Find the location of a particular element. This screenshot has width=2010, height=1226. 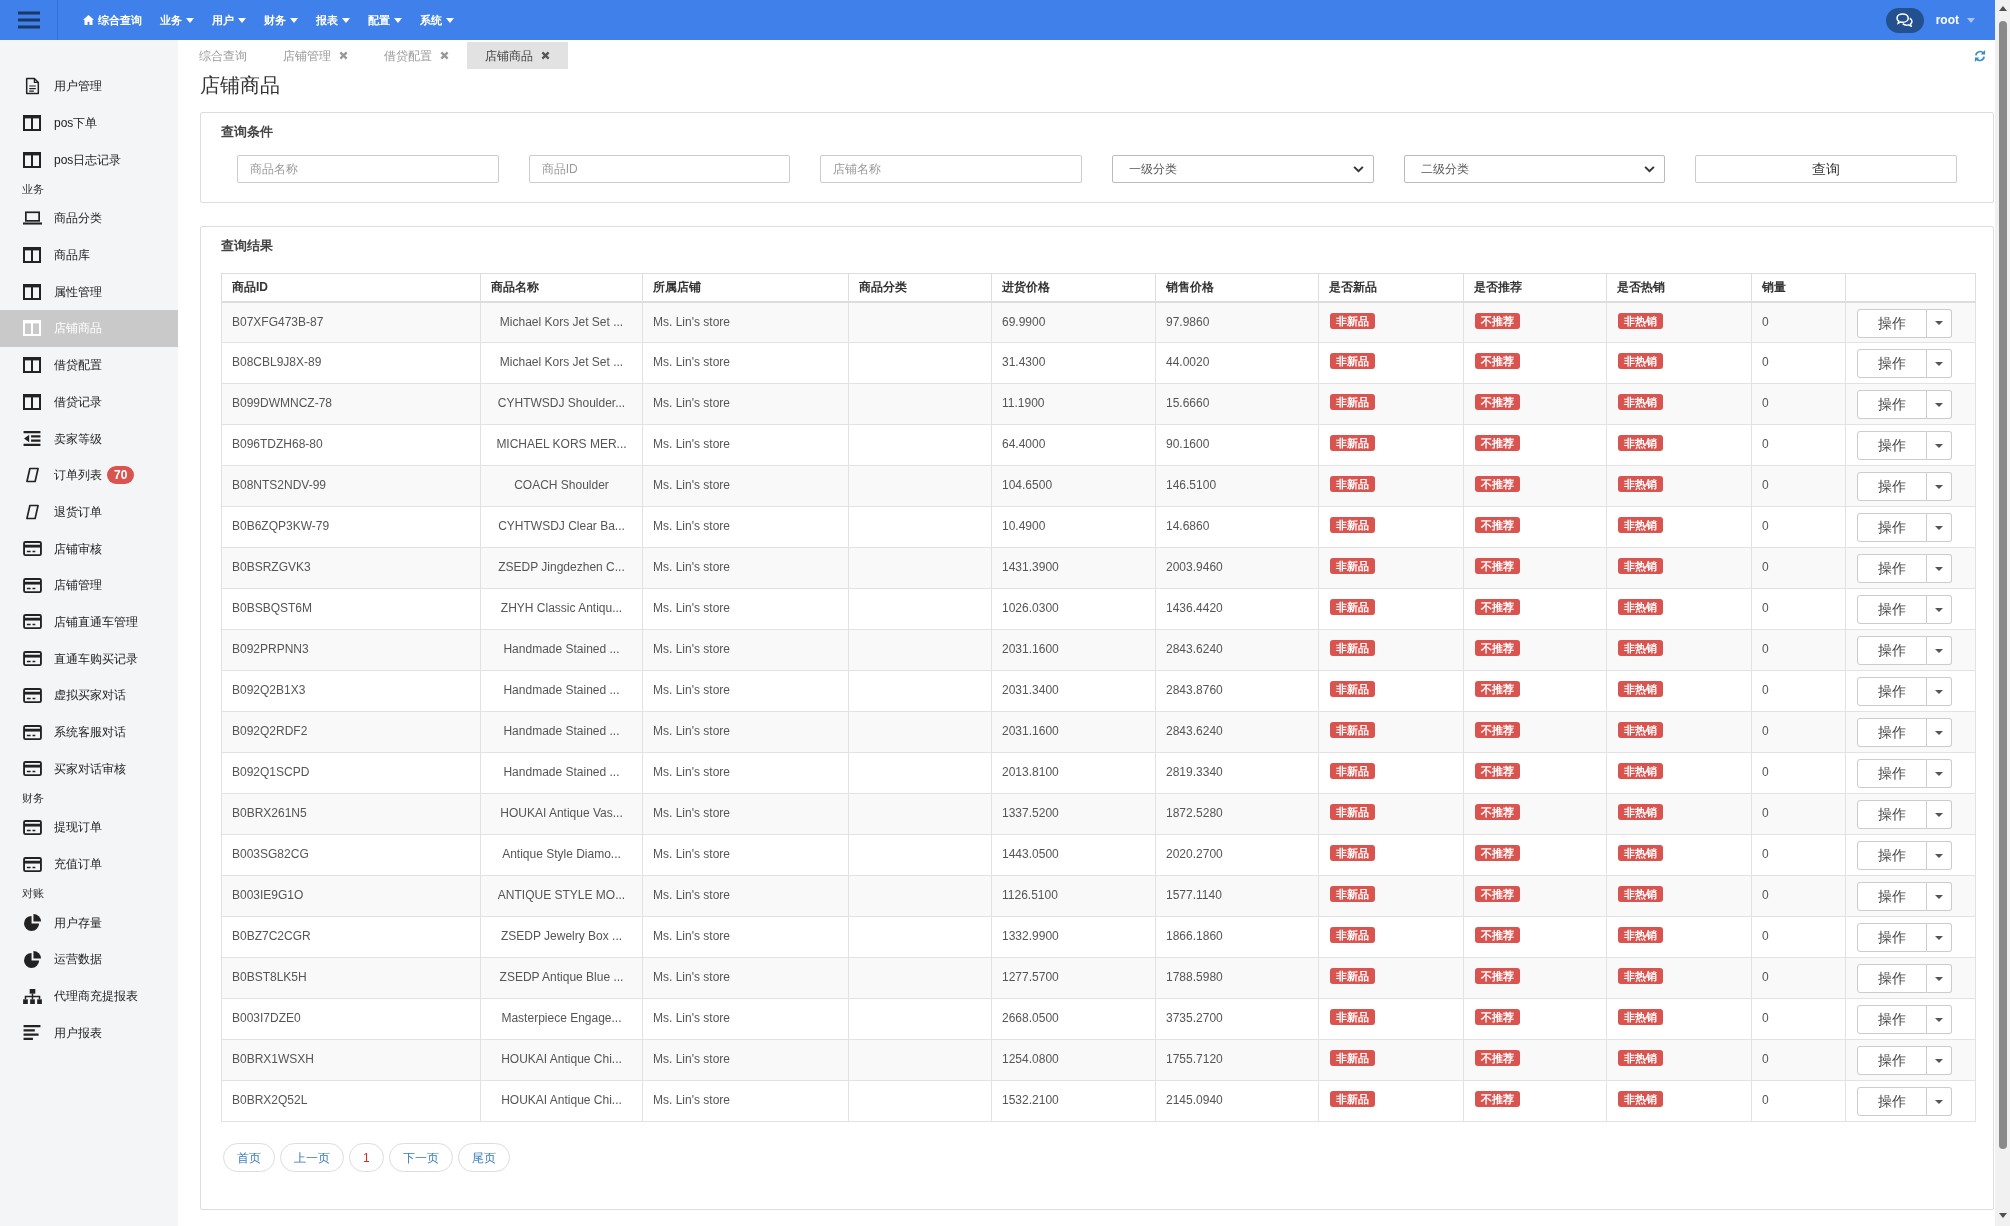

dropdown-select: 二级分类 is located at coordinates (1534, 169).